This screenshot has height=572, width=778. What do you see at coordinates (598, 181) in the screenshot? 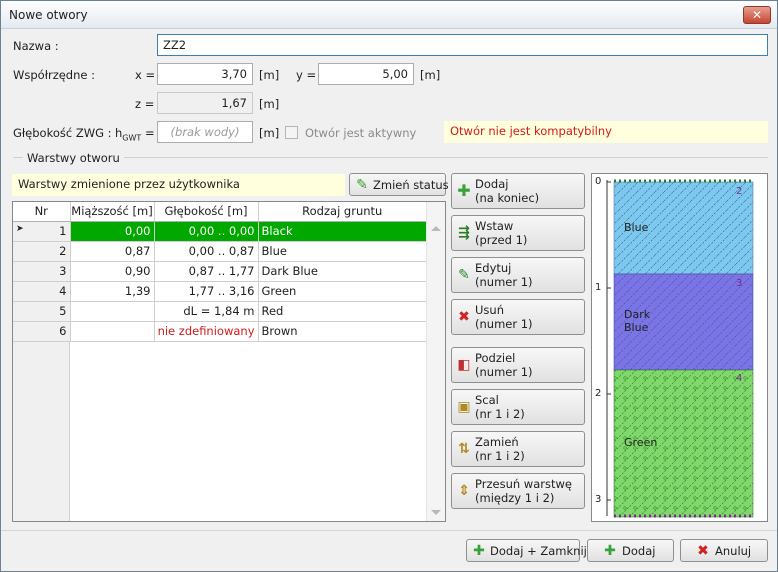
I see `axis-tick-label: 0` at bounding box center [598, 181].